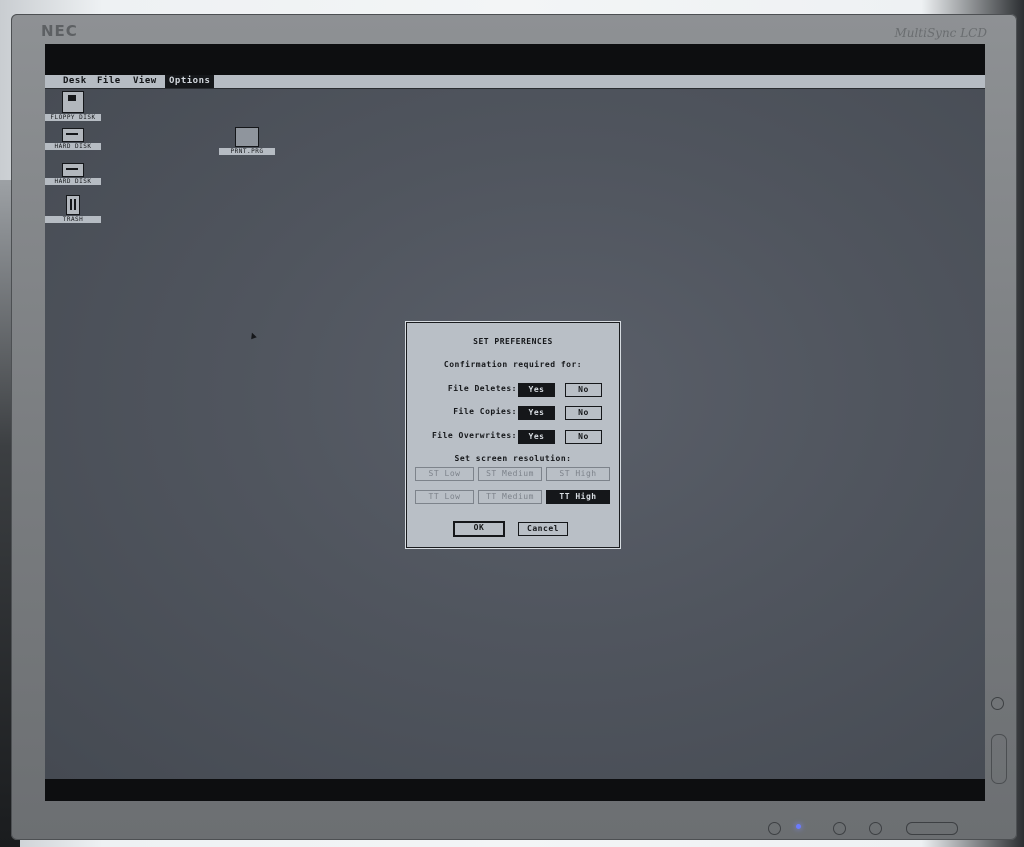 The height and width of the screenshot is (847, 1024). Describe the element at coordinates (583, 413) in the screenshot. I see `file-copies-no-button: No` at that location.